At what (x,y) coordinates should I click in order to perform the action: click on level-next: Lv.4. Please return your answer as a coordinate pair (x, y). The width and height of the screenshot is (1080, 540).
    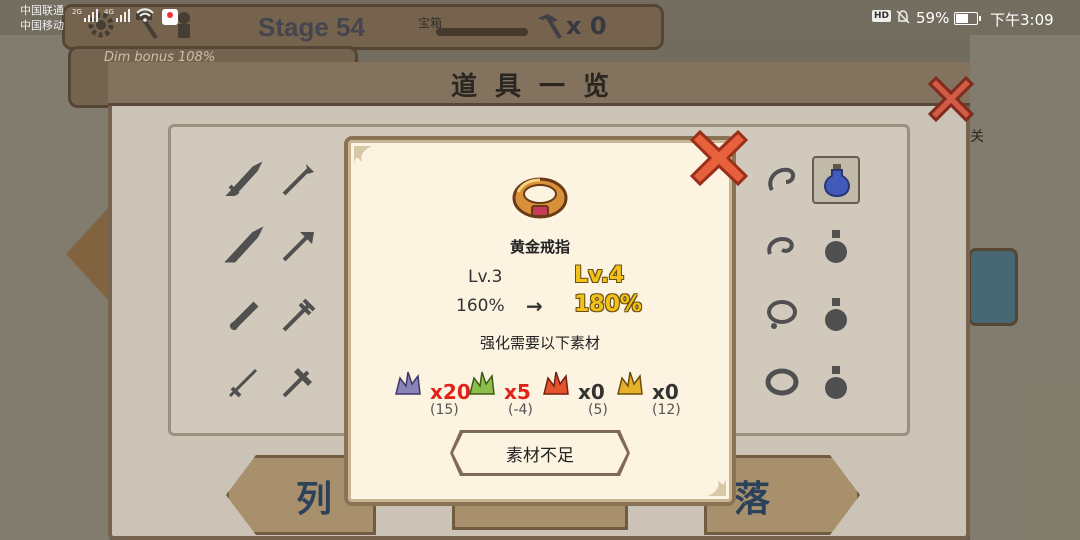
    Looking at the image, I should click on (599, 275).